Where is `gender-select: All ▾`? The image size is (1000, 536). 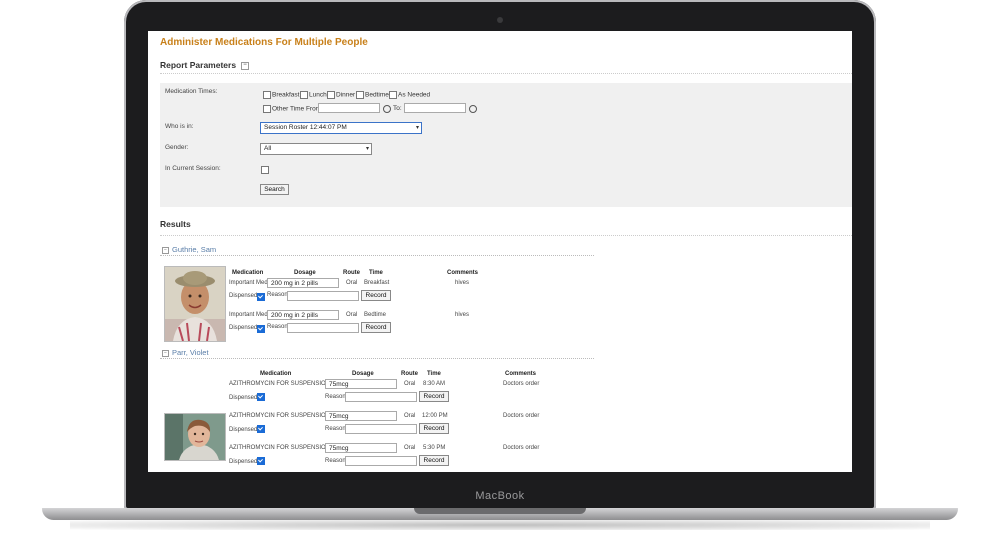 gender-select: All ▾ is located at coordinates (316, 149).